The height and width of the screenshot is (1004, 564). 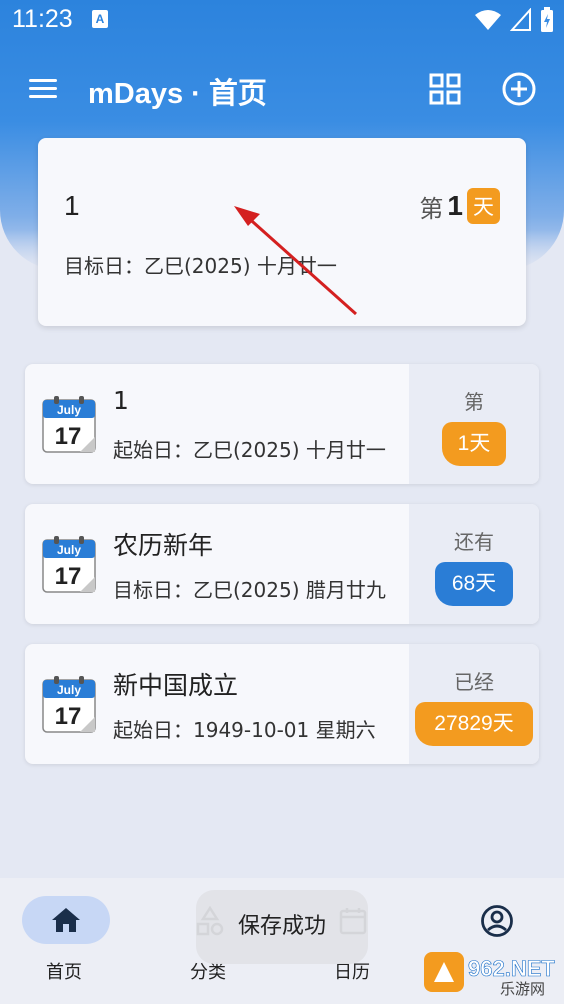 I want to click on event-count-label: 还有, so click(x=474, y=542).